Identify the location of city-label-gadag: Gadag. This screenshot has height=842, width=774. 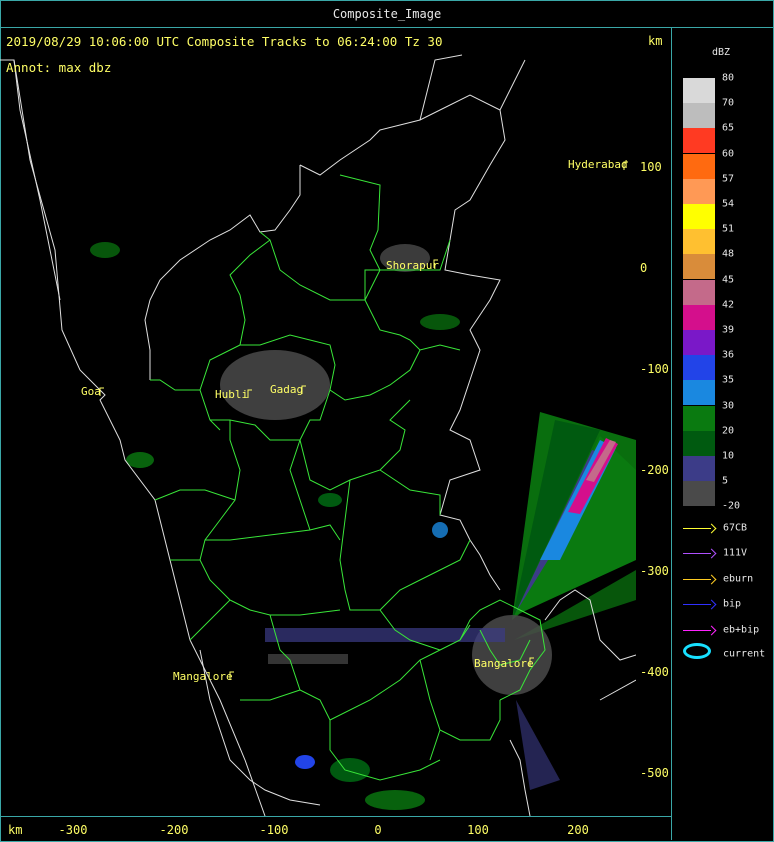
(287, 389).